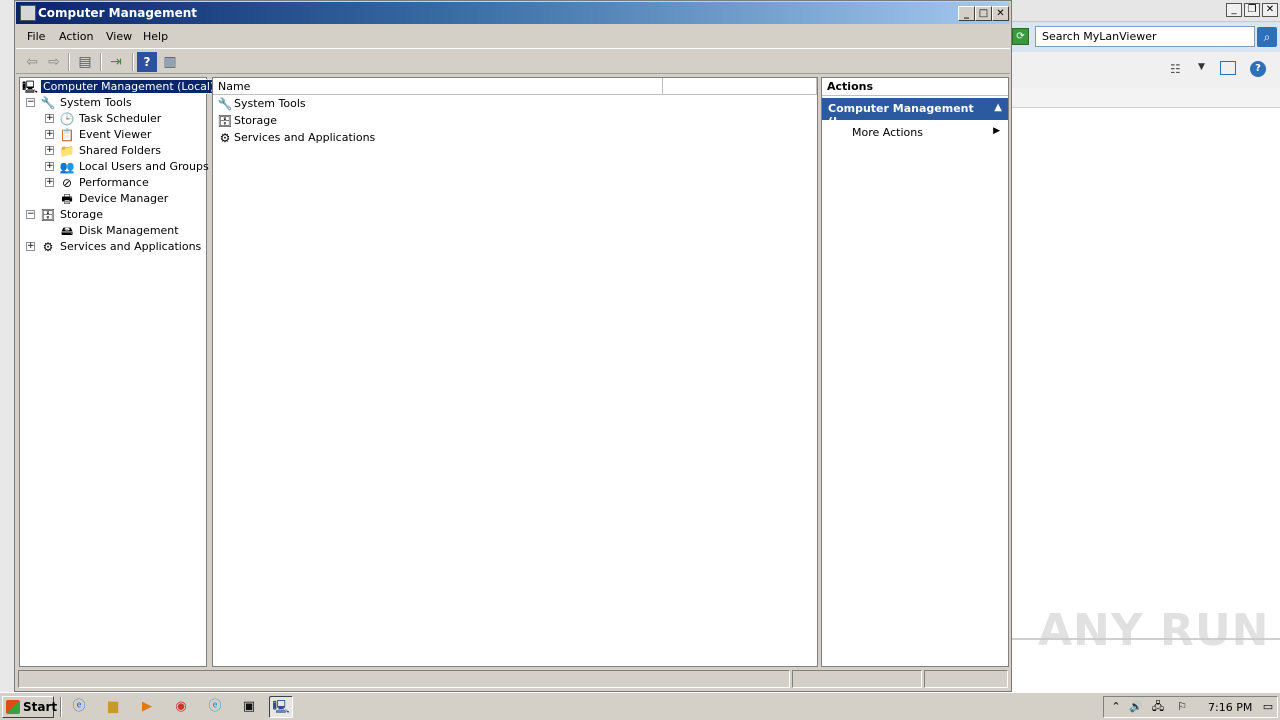  Describe the element at coordinates (124, 198) in the screenshot. I see `tree-item-label: Device Manager` at that location.